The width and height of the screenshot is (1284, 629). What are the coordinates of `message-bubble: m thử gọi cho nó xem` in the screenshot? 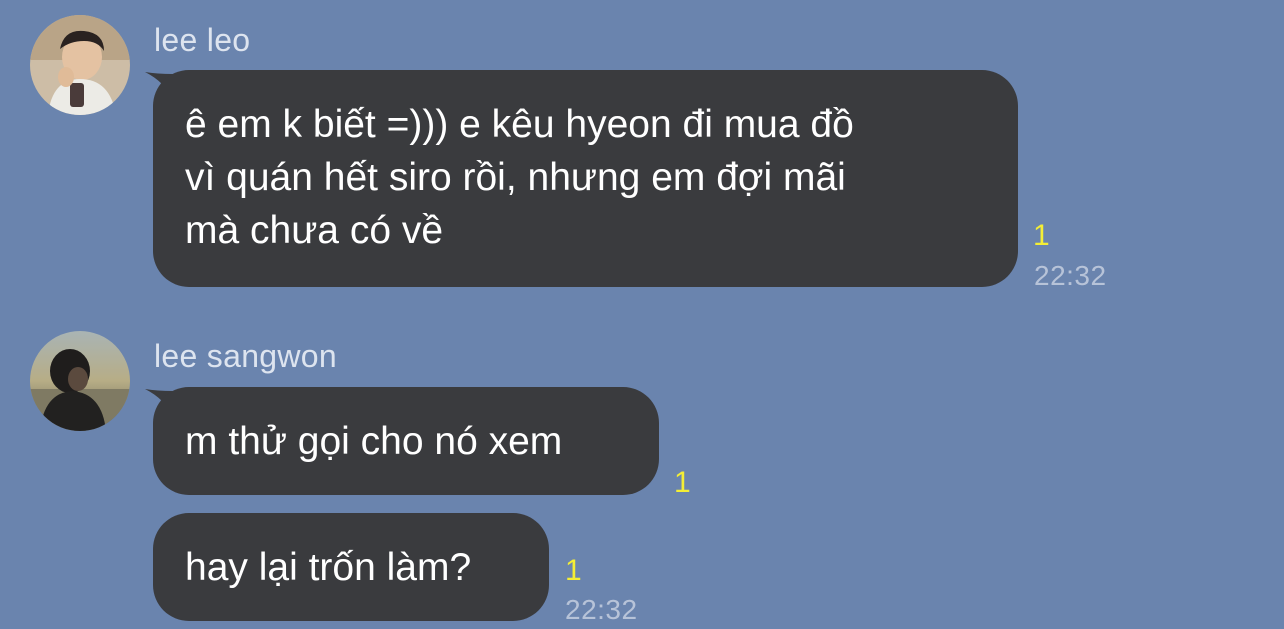 It's located at (406, 441).